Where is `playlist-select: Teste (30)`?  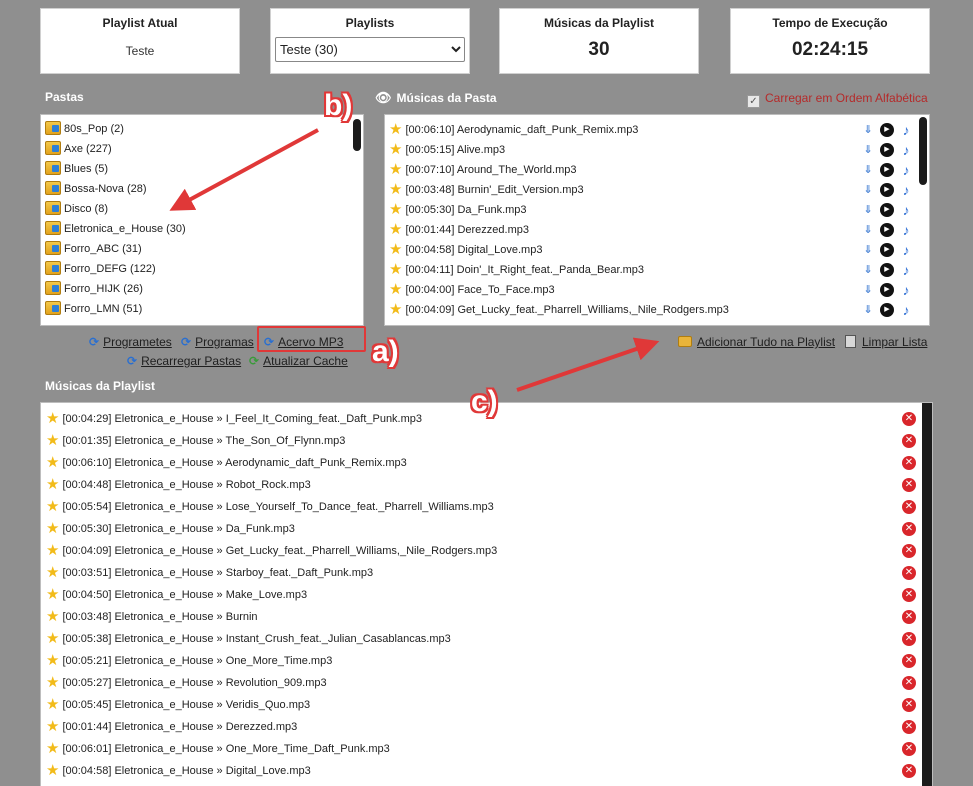
playlist-select: Teste (30) is located at coordinates (370, 49).